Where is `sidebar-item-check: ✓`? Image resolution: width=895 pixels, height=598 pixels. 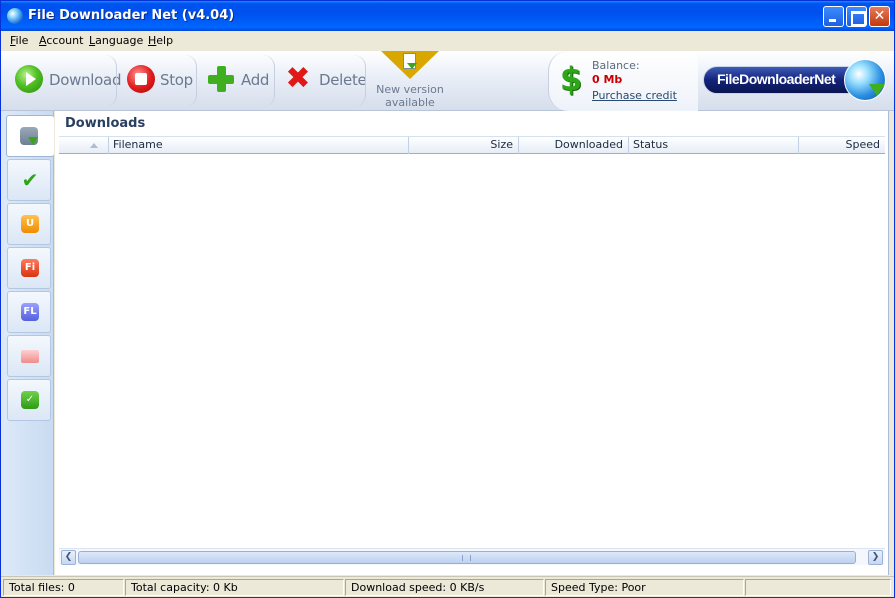 sidebar-item-check: ✓ is located at coordinates (29, 400).